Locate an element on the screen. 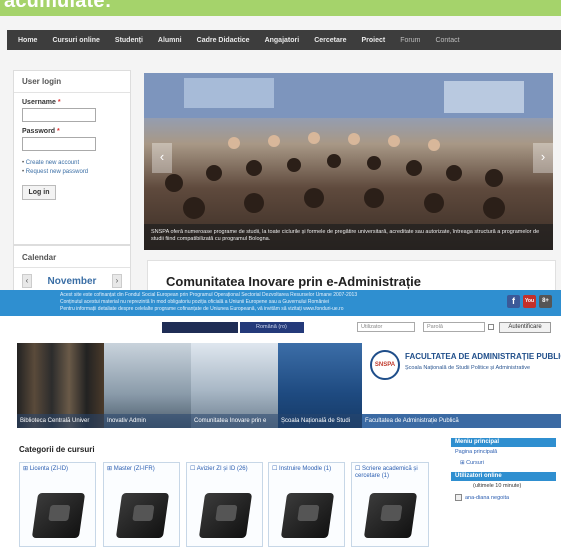 Image resolution: width=561 pixels, height=553 pixels. calendar-title: Calendar is located at coordinates (72, 257).